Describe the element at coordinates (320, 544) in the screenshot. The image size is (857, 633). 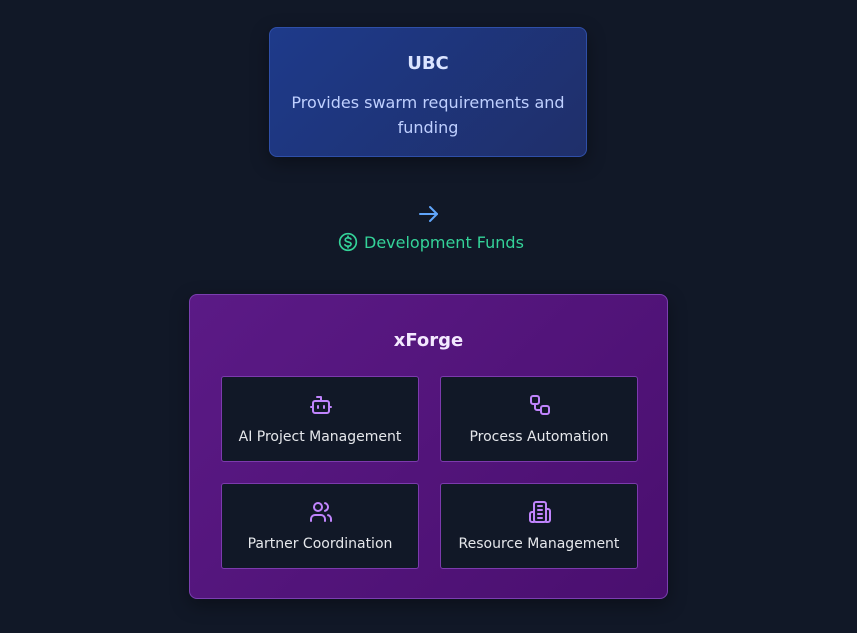
I see `feature-label: Partner Coordination` at that location.